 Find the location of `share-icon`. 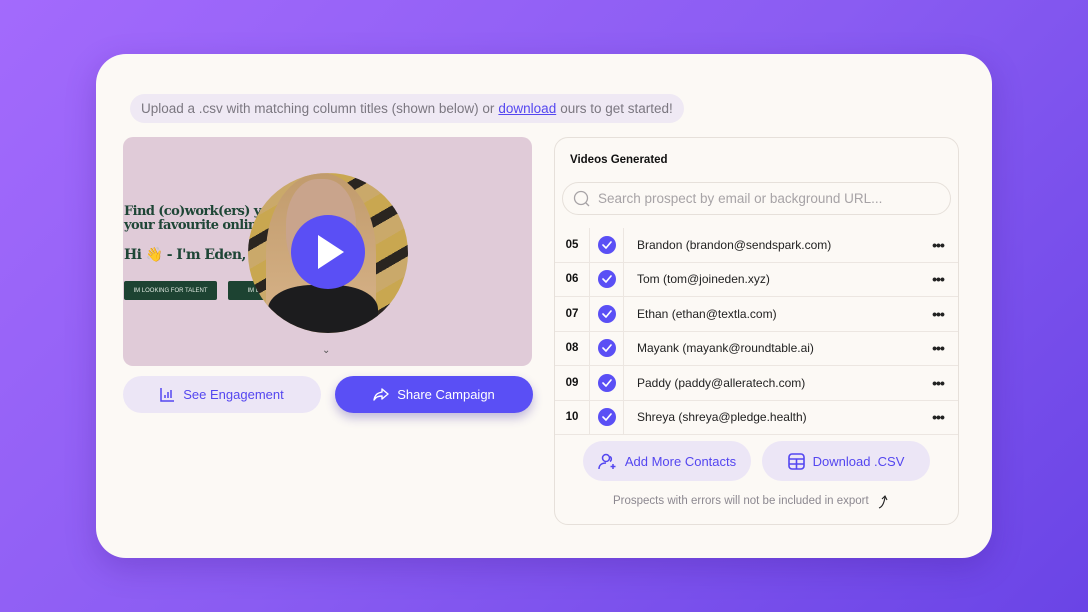

share-icon is located at coordinates (381, 394).